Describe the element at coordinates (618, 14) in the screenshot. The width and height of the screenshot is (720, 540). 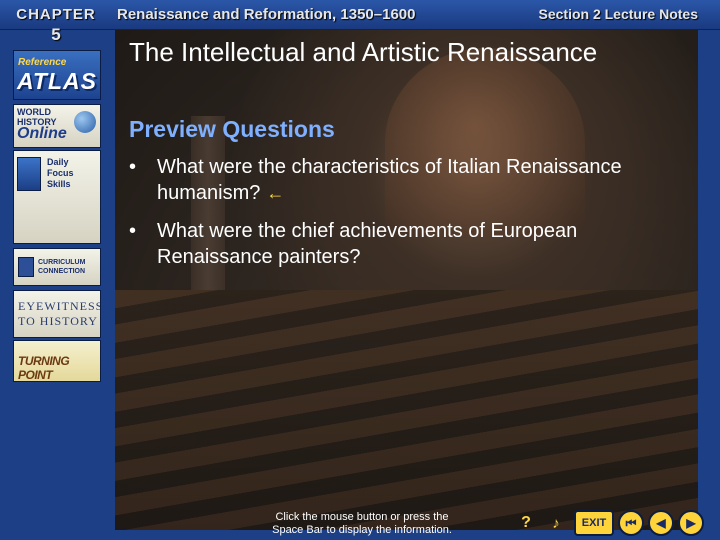
I see `section-label: Section 2 Lecture Notes` at that location.